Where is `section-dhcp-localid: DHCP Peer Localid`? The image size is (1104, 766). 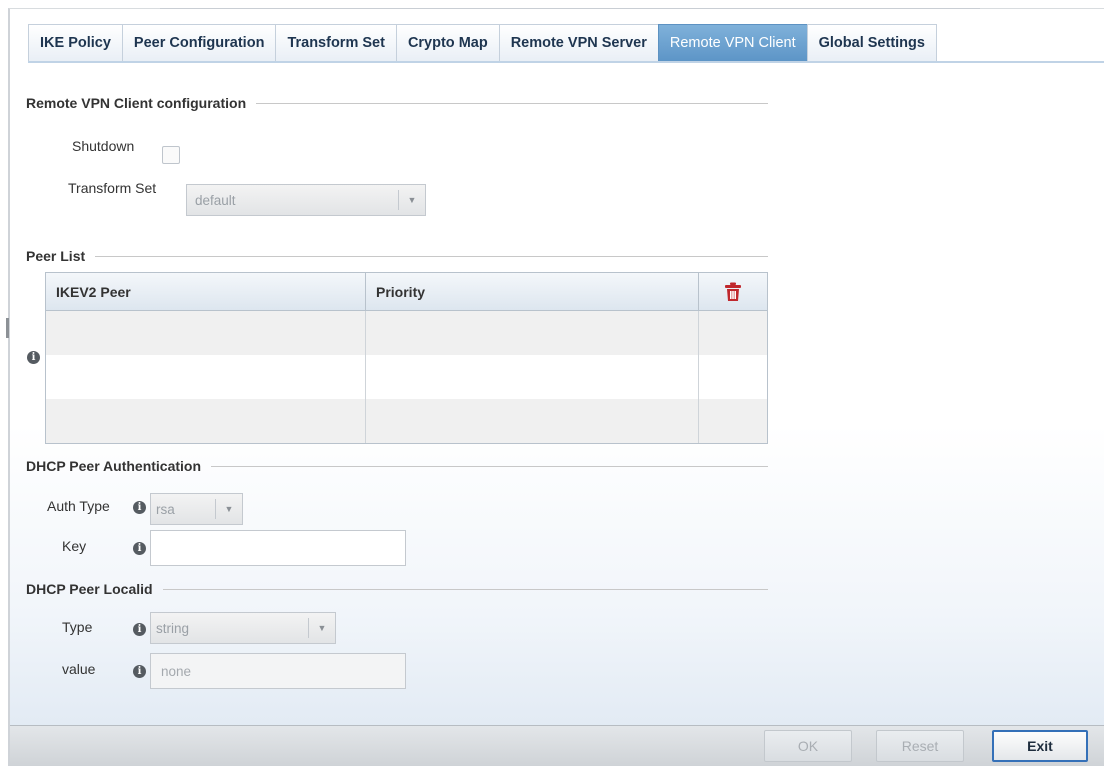 section-dhcp-localid: DHCP Peer Localid is located at coordinates (397, 589).